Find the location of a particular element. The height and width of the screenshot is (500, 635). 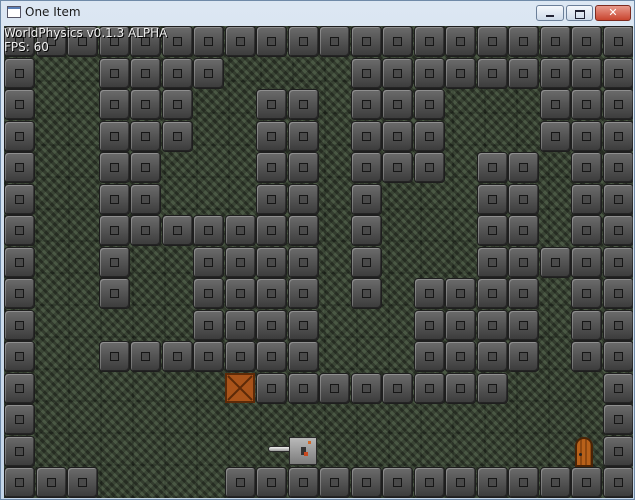

window-icon is located at coordinates (14, 12).